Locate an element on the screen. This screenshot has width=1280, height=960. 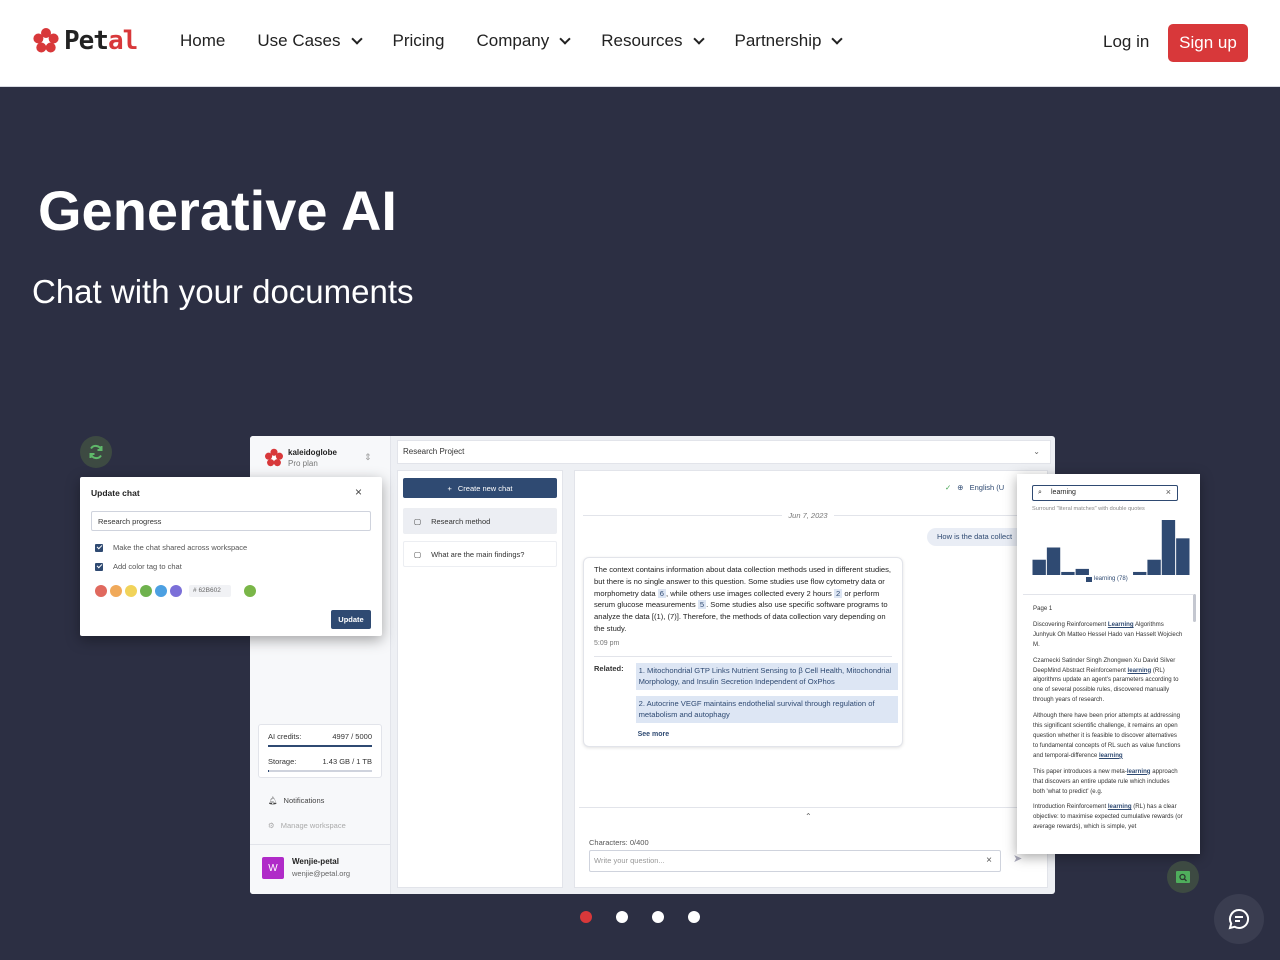
nav-home: Home is located at coordinates (202, 41).